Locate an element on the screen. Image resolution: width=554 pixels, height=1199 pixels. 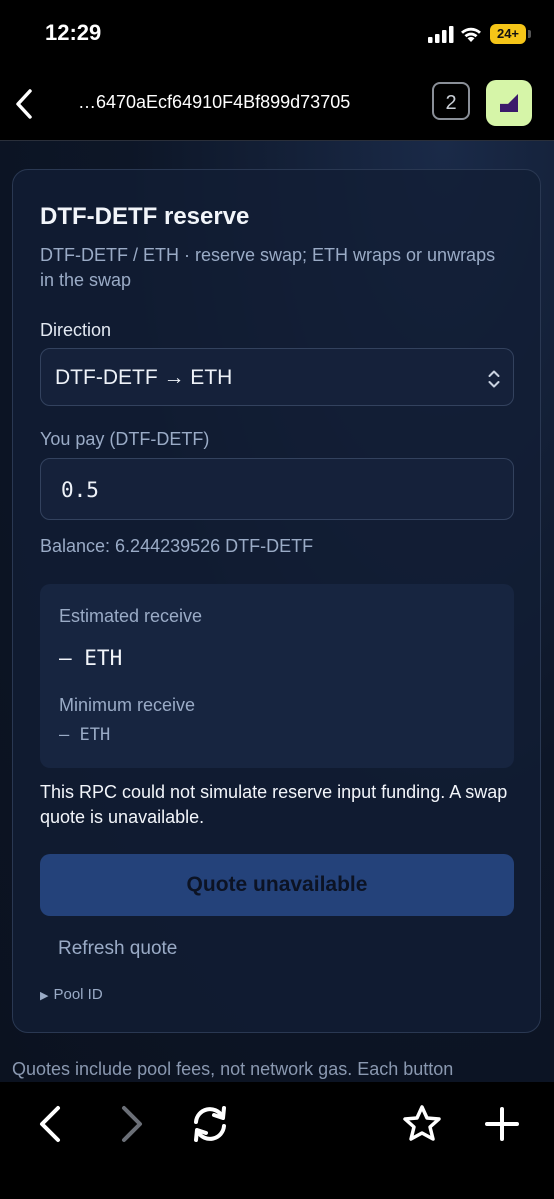
tab-count-button: 2 is located at coordinates (451, 101).